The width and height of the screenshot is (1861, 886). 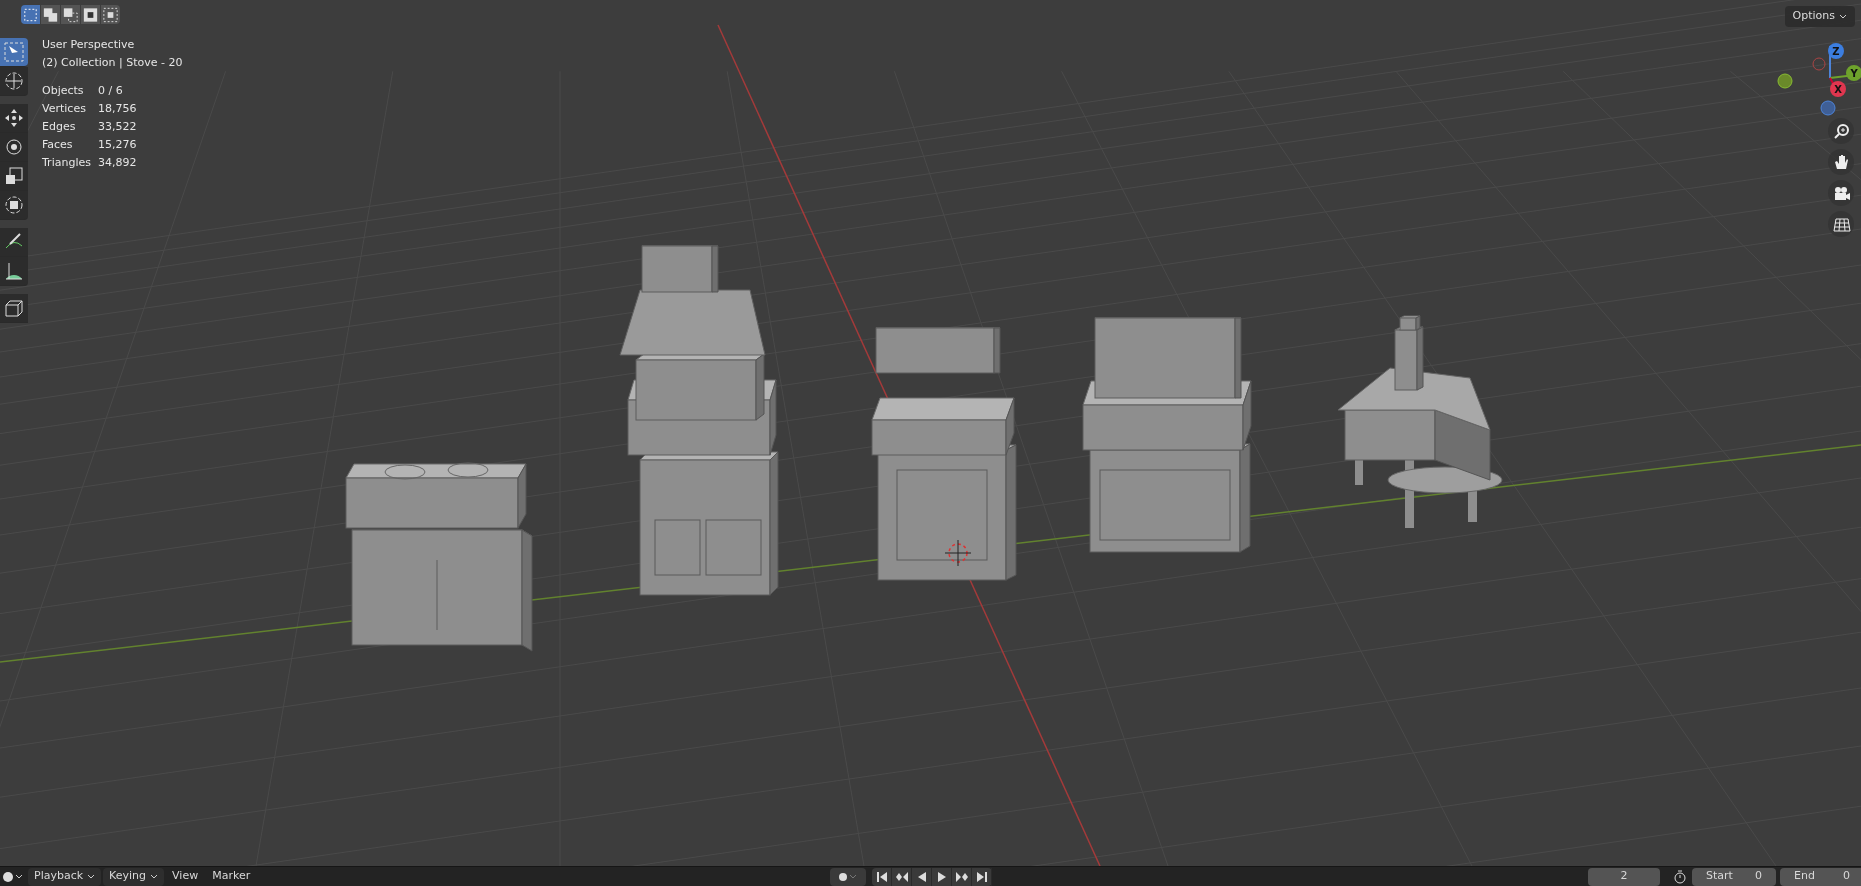 I want to click on select-box-icon, so click(x=14, y=52).